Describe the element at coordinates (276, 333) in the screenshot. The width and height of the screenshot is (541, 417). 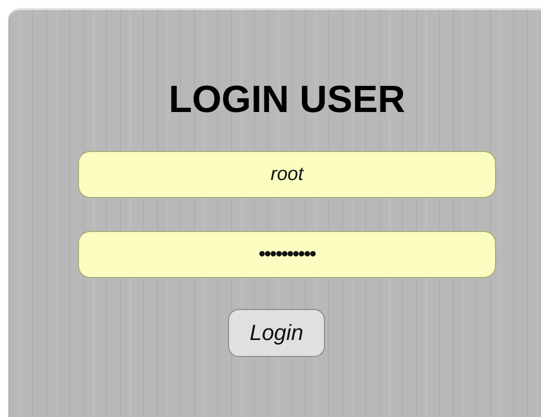
I see `login-button: Login` at that location.